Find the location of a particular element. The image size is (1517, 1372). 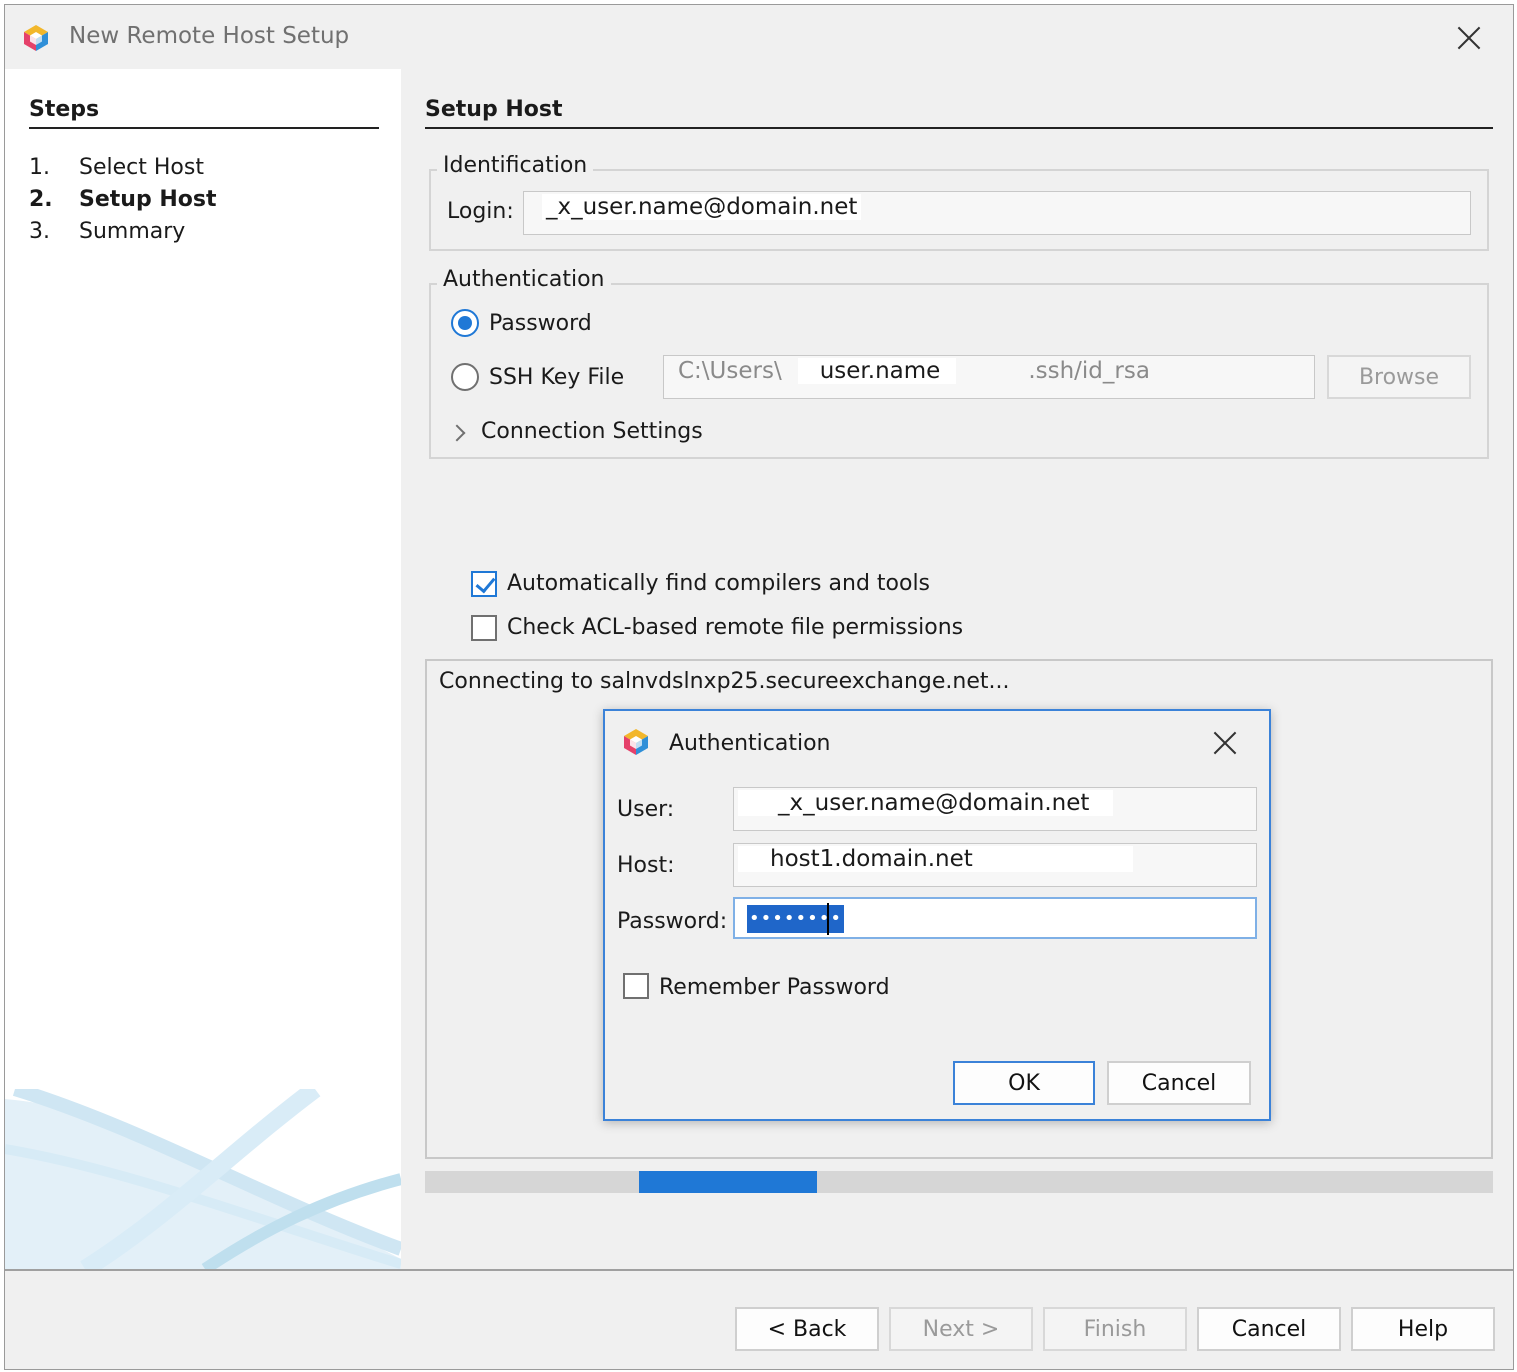

step-number: 3. is located at coordinates (39, 231).